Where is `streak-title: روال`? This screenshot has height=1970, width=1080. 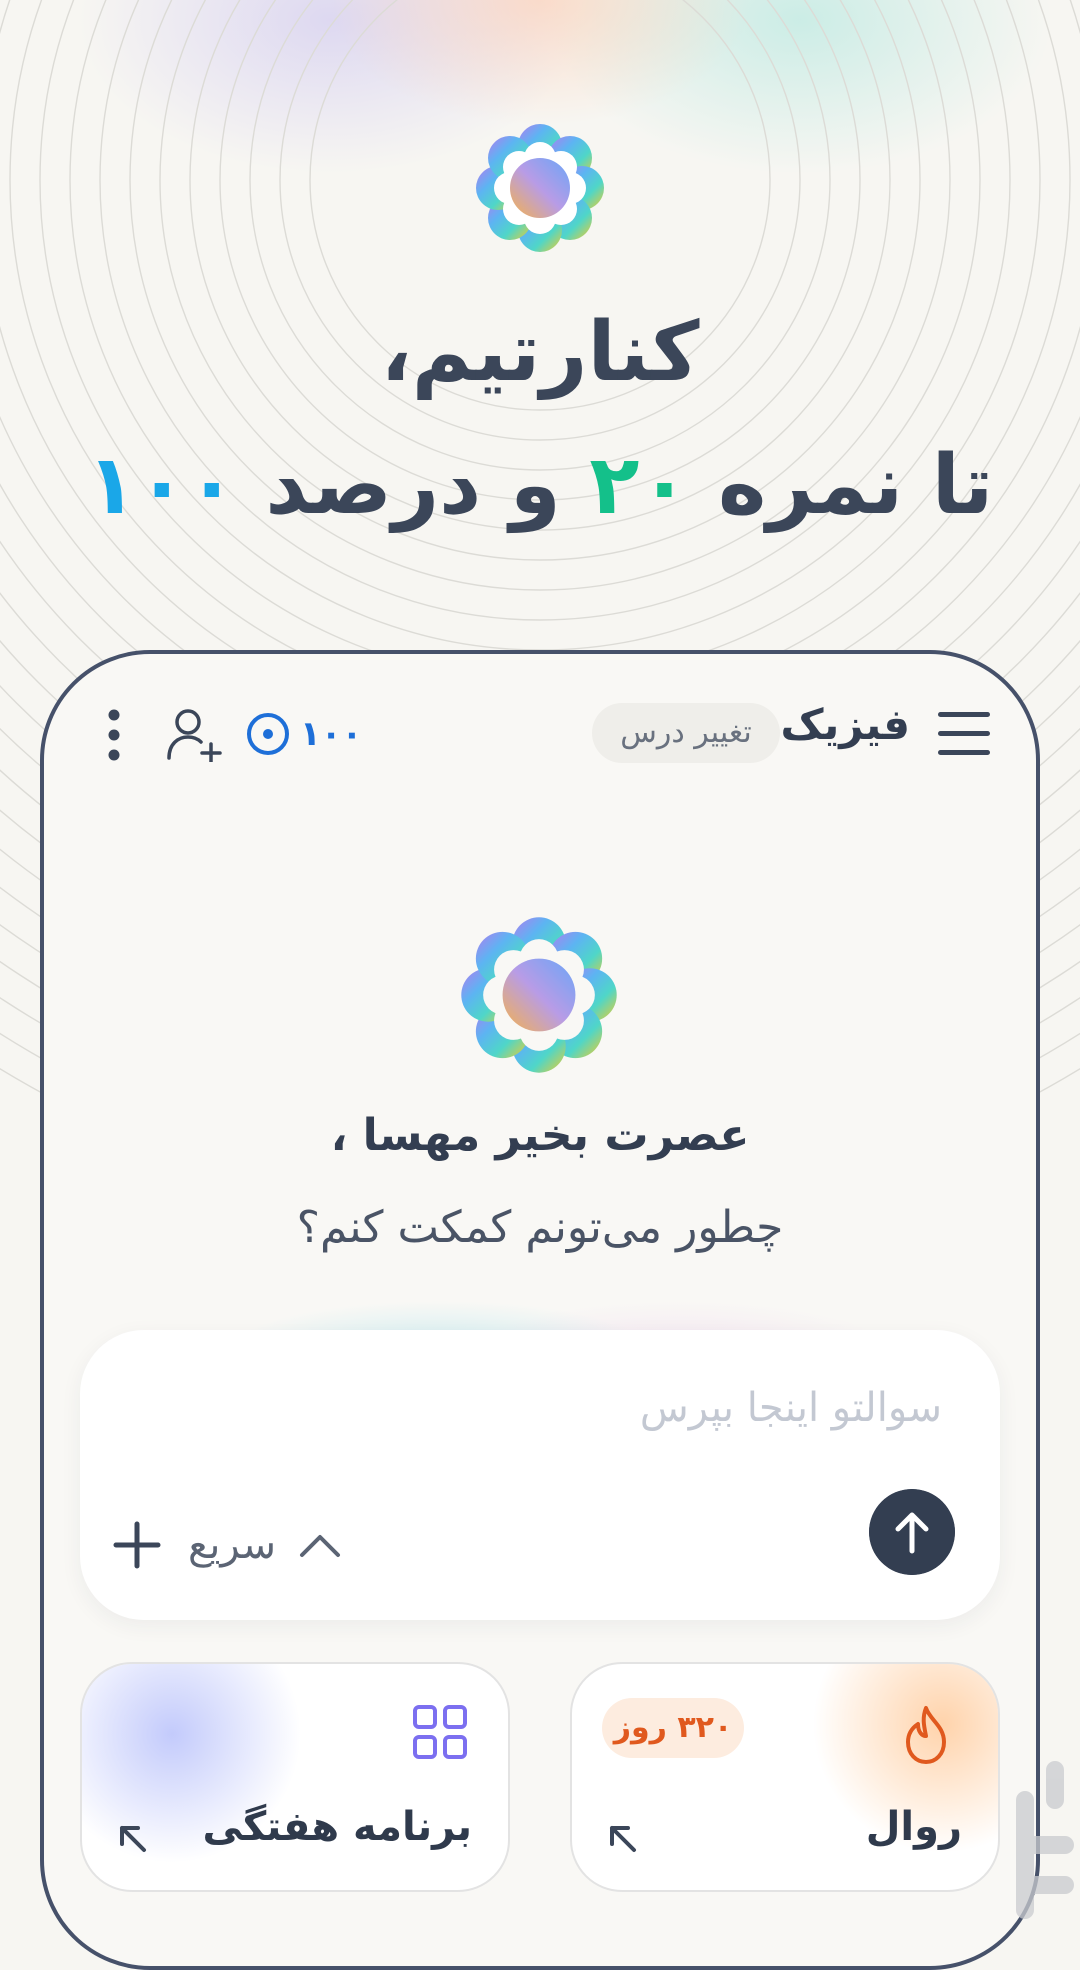 streak-title: روال is located at coordinates (913, 1827).